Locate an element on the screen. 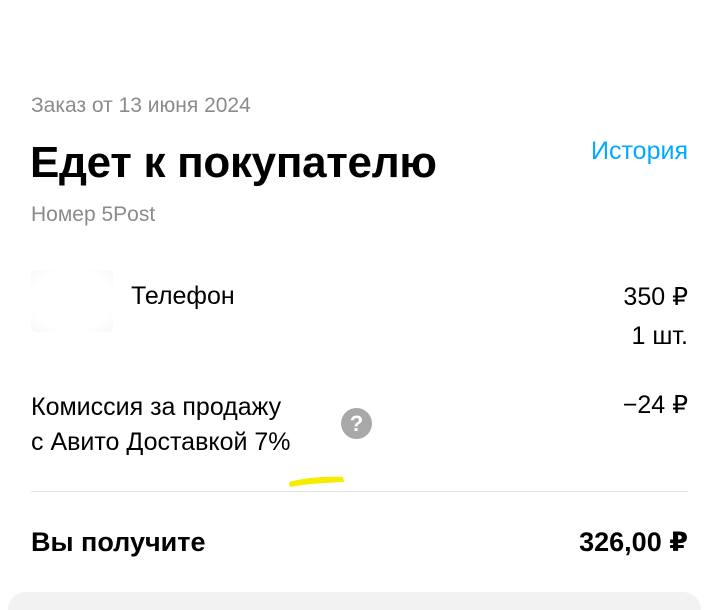  commission-amount: −24 ₽ is located at coordinates (655, 405).